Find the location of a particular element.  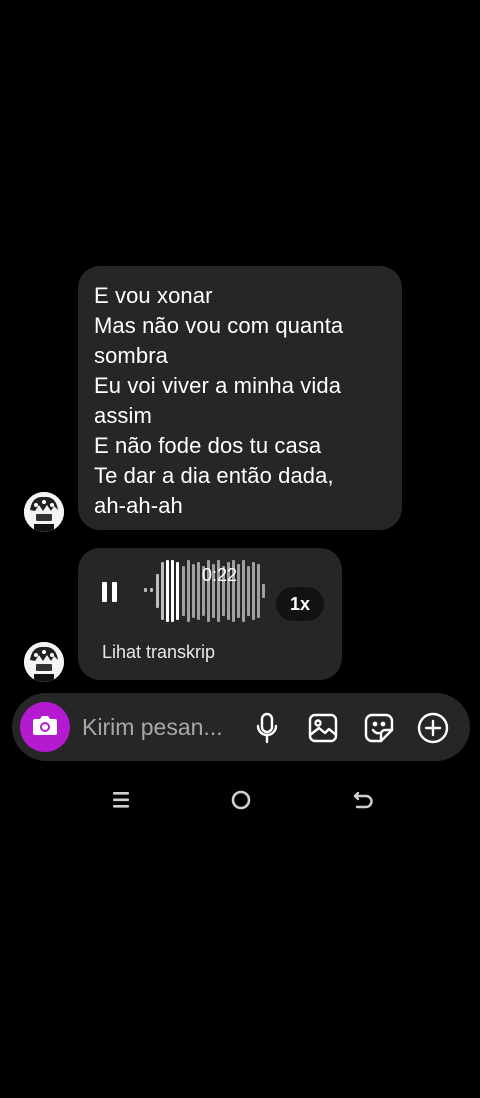

view-transcript-link: Lihat transkrip is located at coordinates (158, 652).